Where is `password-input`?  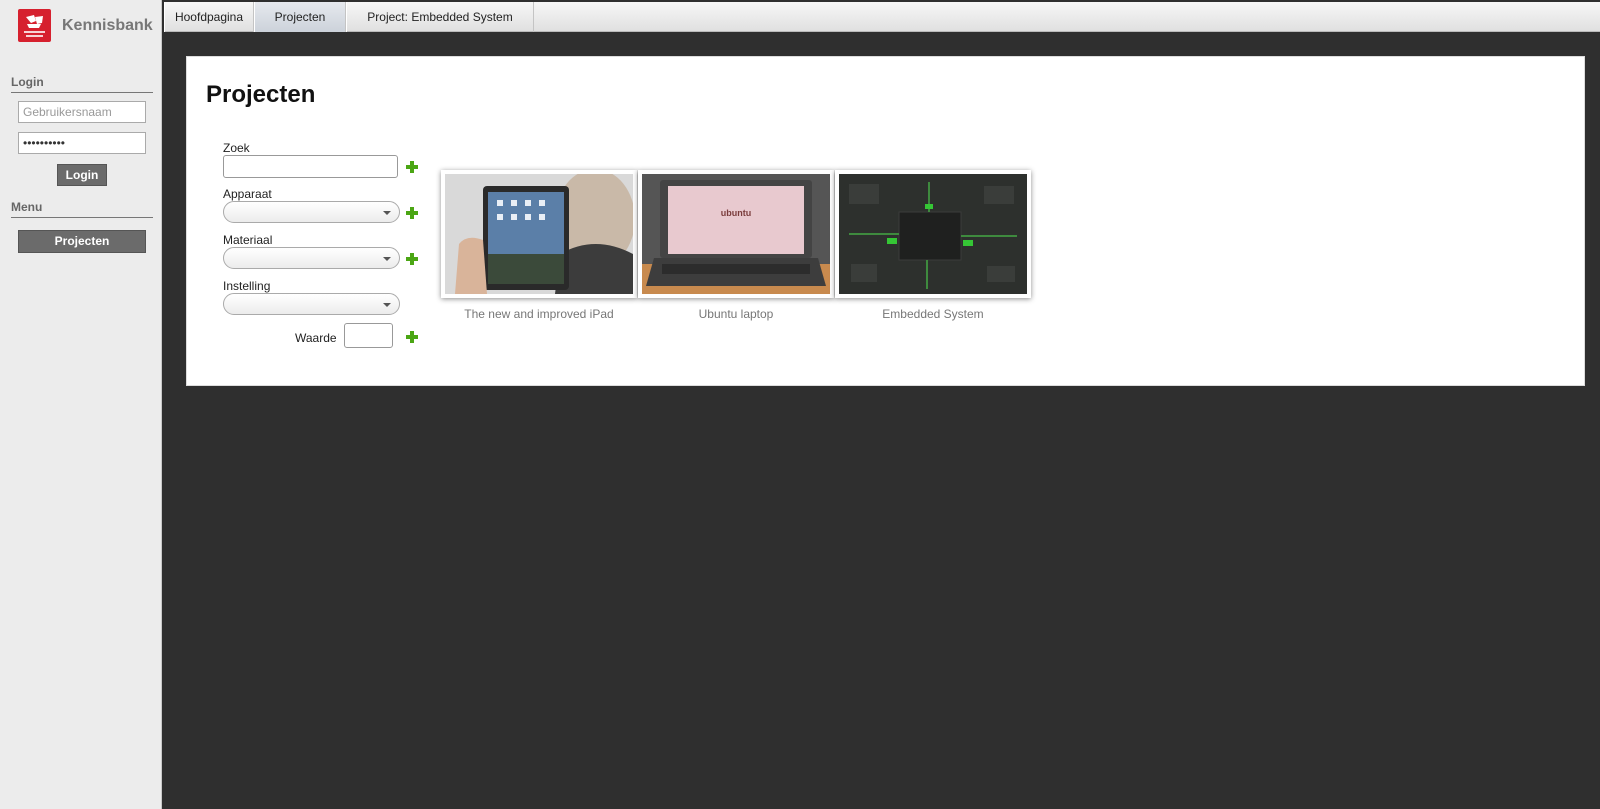
password-input is located at coordinates (82, 143).